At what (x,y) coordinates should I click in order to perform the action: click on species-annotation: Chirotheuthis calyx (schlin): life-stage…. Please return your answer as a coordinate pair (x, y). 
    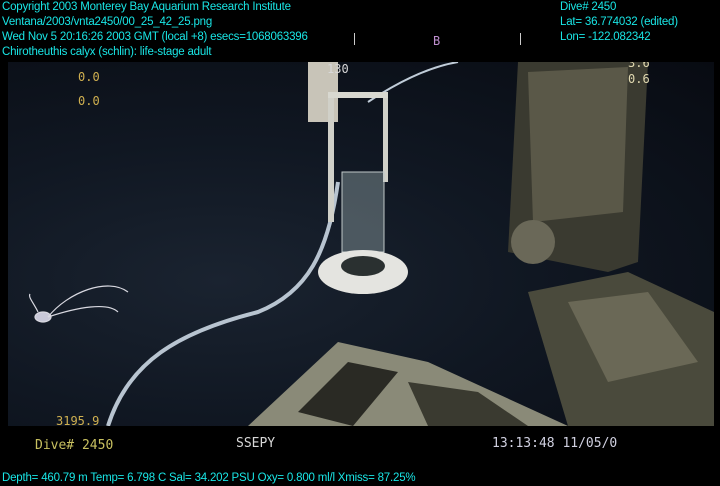
    Looking at the image, I should click on (107, 52).